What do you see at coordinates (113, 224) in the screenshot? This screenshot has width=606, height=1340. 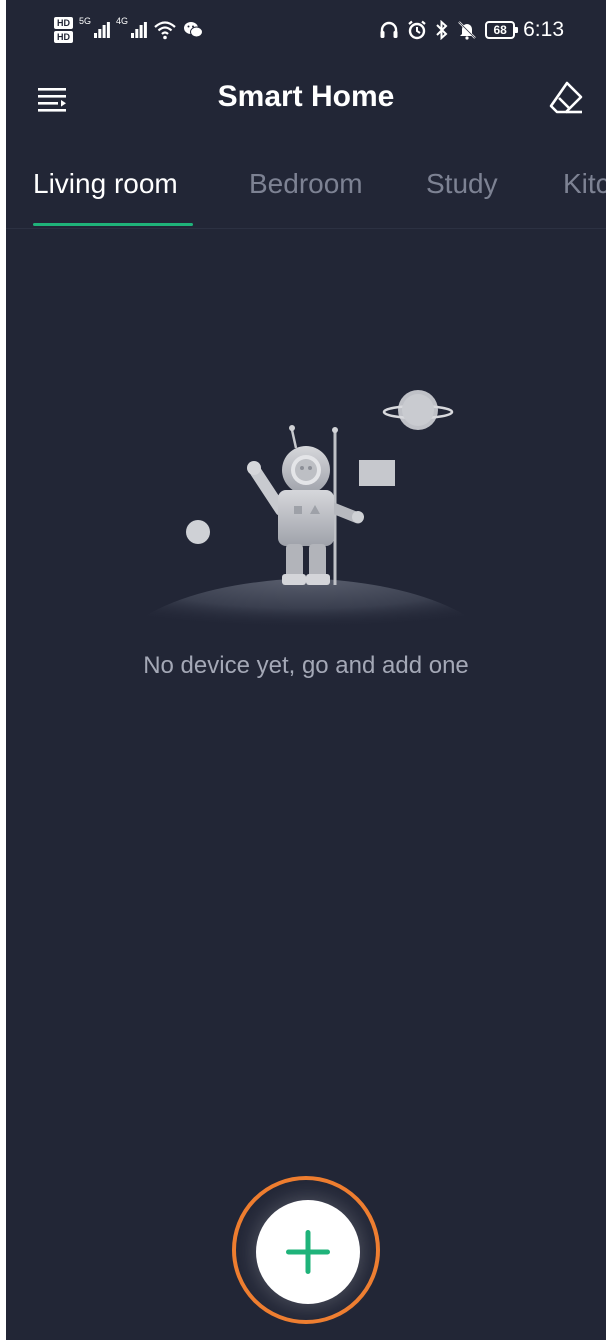 I see `active-tab-indicator` at bounding box center [113, 224].